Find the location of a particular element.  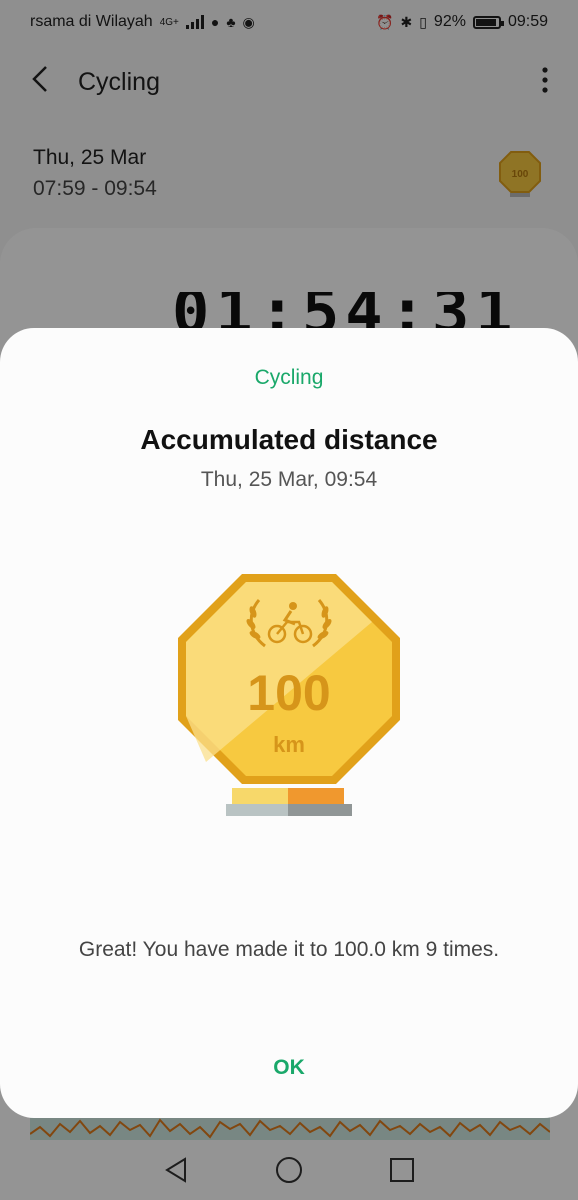

badge-value: 100 is located at coordinates (288, 693).